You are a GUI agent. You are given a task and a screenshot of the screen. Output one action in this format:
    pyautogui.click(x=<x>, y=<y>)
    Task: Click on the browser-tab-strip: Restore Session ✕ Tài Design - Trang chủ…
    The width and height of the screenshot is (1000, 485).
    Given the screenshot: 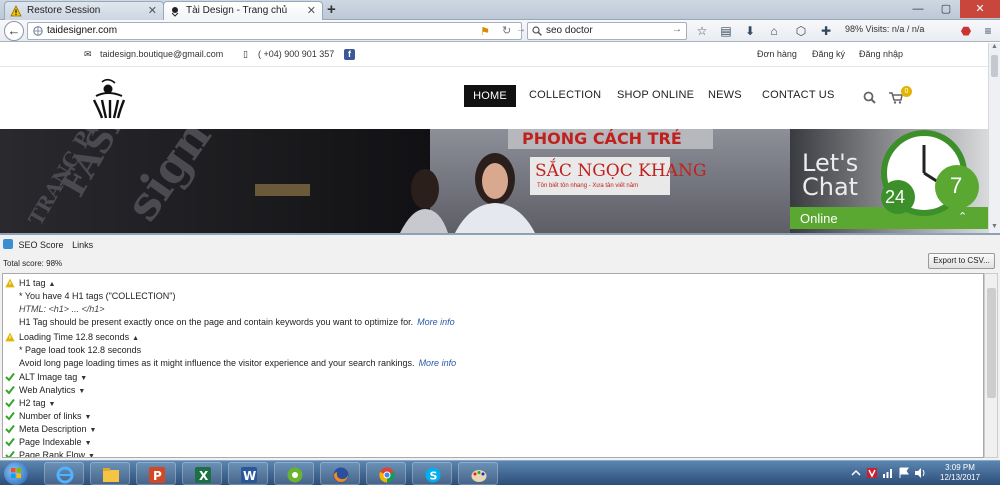 What is the action you would take?
    pyautogui.click(x=500, y=10)
    